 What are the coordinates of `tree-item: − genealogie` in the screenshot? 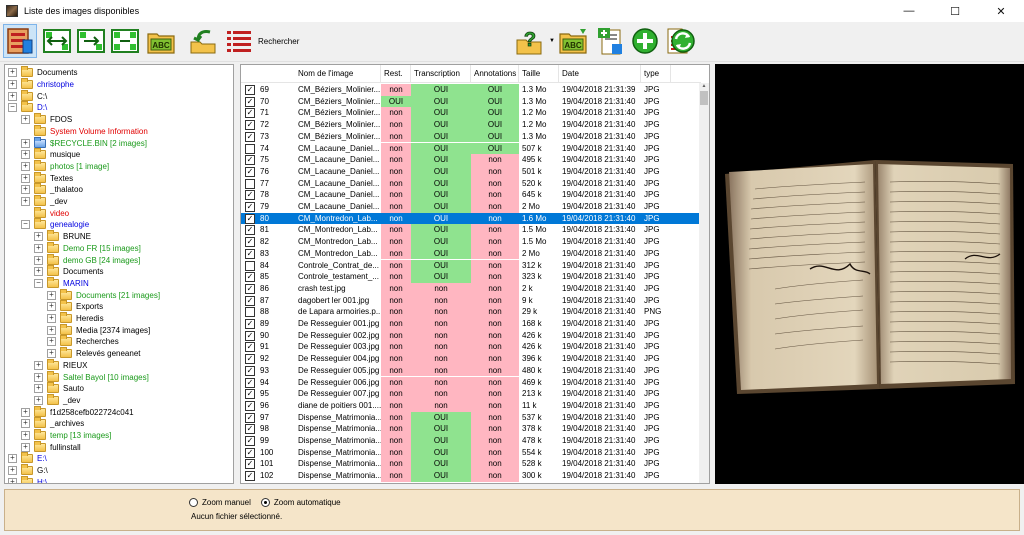 It's located at (55, 224).